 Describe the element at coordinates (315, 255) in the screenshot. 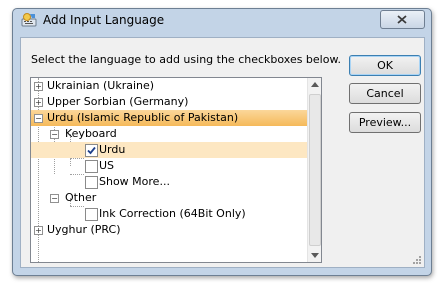

I see `scroll-down-icon` at that location.